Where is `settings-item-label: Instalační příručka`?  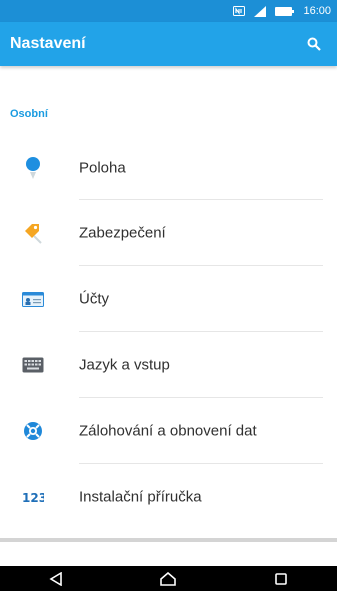 settings-item-label: Instalační příručka is located at coordinates (140, 497).